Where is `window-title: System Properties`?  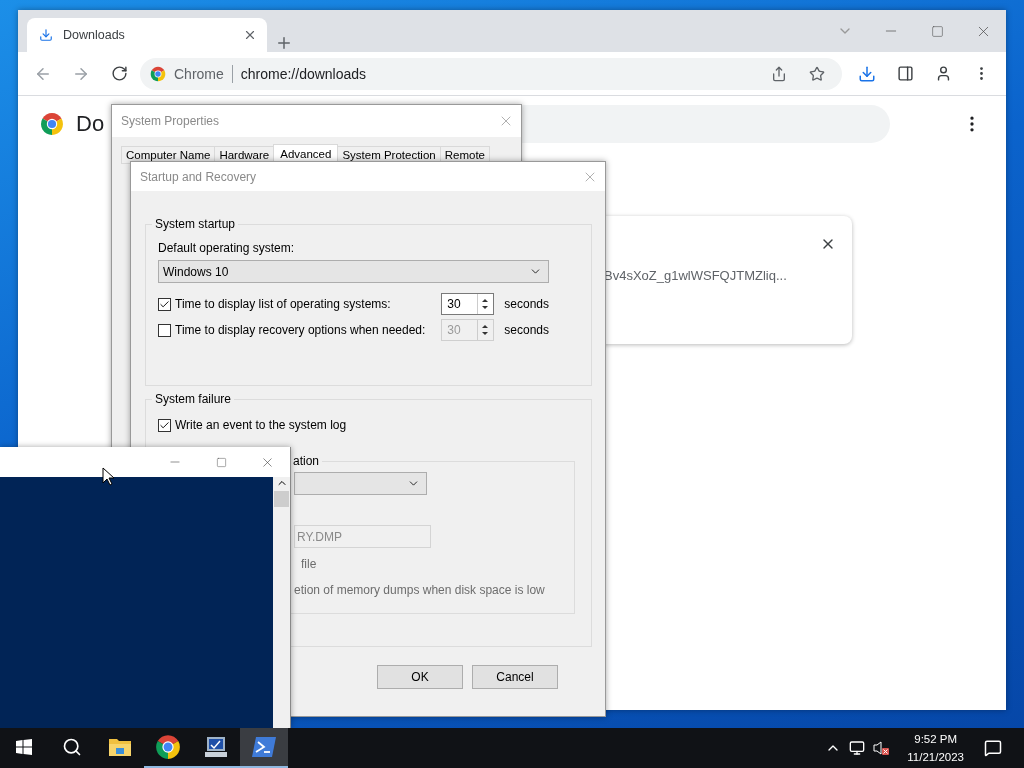
window-title: System Properties is located at coordinates (170, 121).